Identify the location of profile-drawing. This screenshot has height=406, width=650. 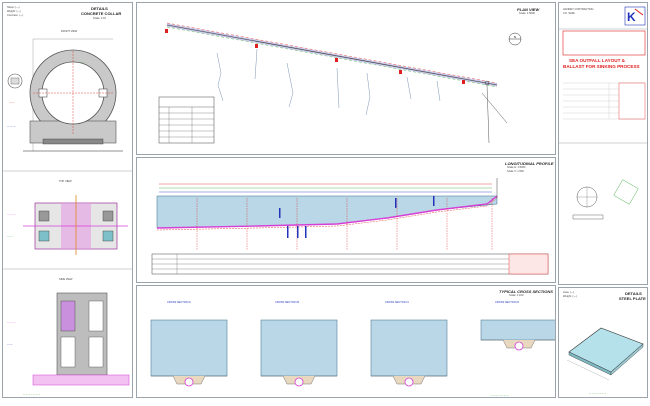
(350, 226).